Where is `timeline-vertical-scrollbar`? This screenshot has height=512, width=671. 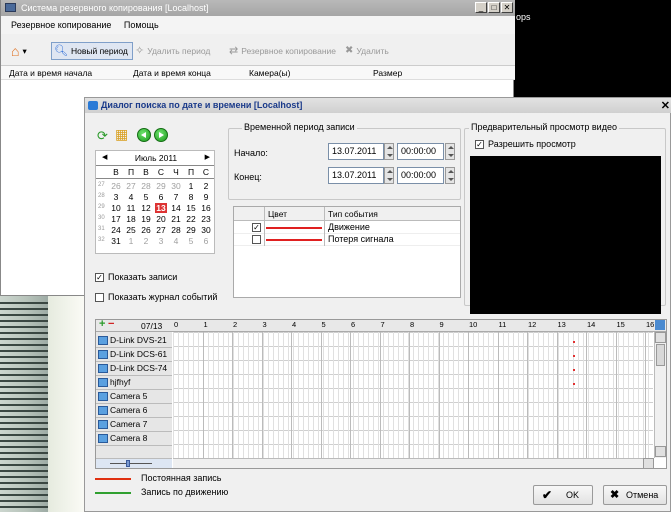 timeline-vertical-scrollbar is located at coordinates (660, 395).